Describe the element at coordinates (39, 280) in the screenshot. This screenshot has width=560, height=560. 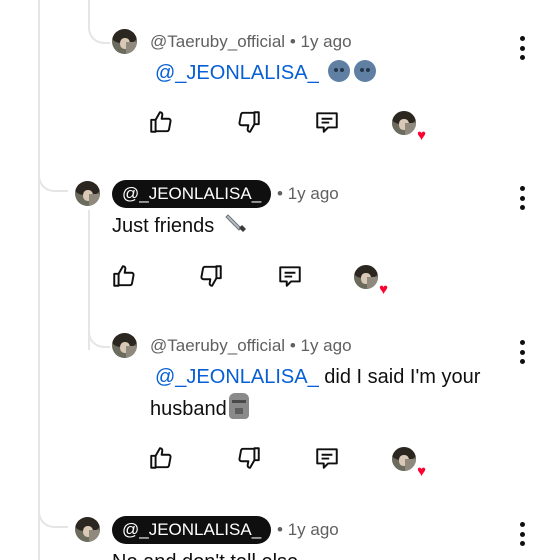
I see `thread-line-outer` at that location.